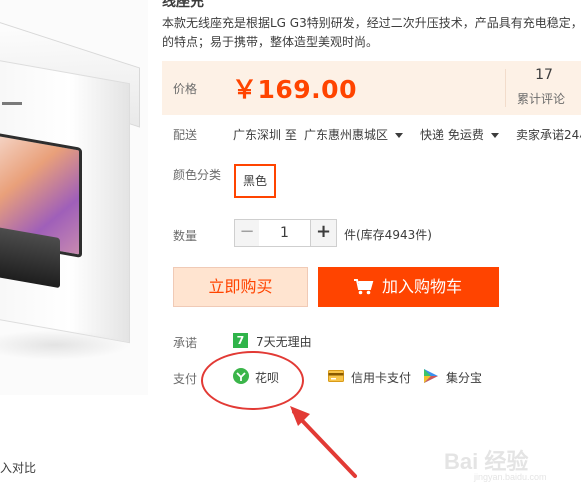  I want to click on description-line-1: 本款无线座充是根据LG G3特别研发，经过二次升压技术，产品具有充电稳定，, so click(371, 23).